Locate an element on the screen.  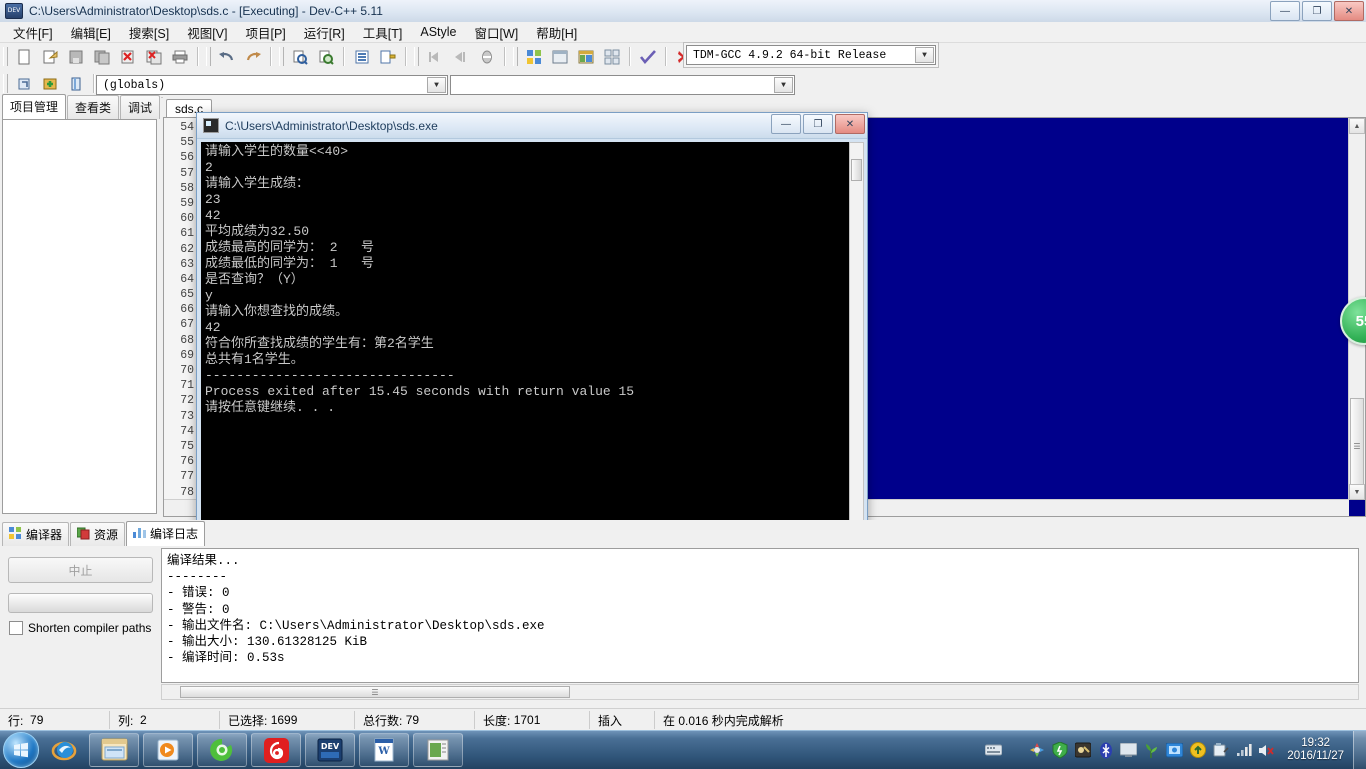
status-row-label: 行: is located at coordinates (16, 720).